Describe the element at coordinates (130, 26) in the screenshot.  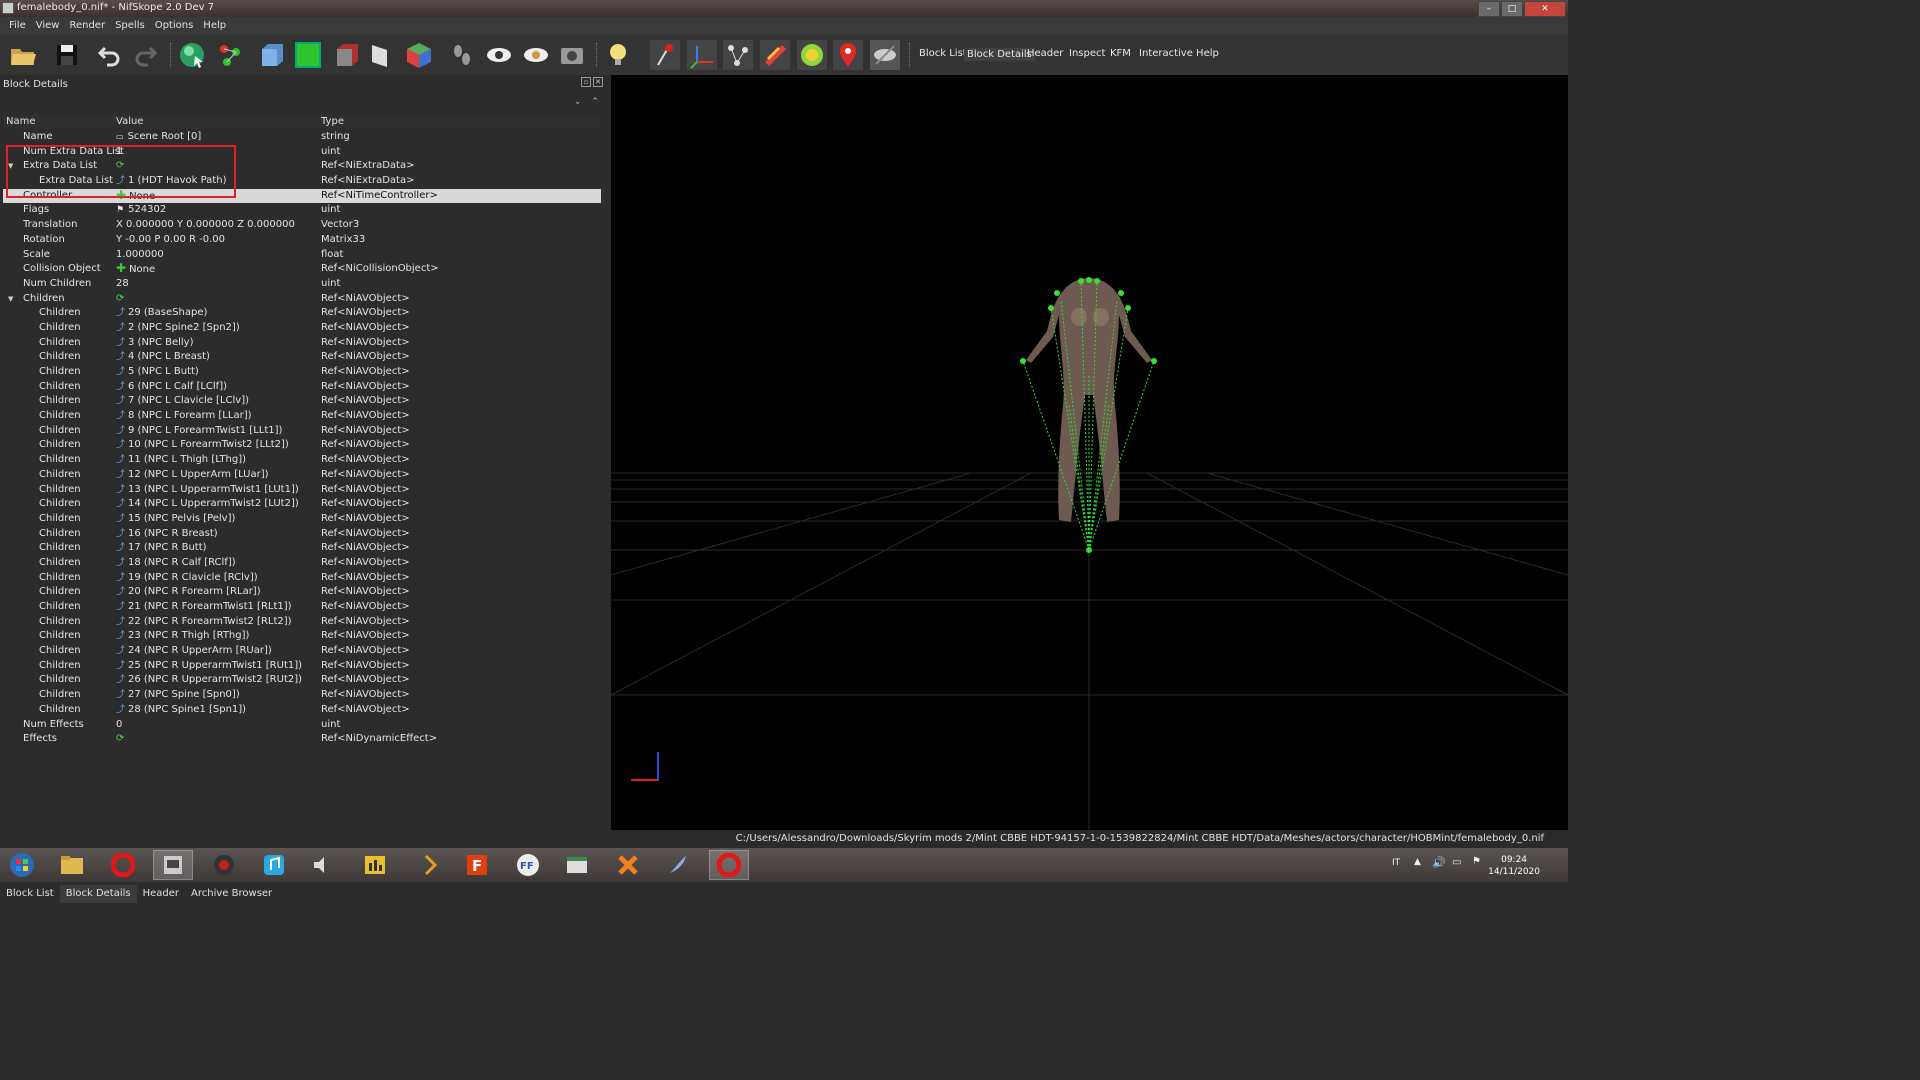
I see `menu-spells: Spells` at that location.